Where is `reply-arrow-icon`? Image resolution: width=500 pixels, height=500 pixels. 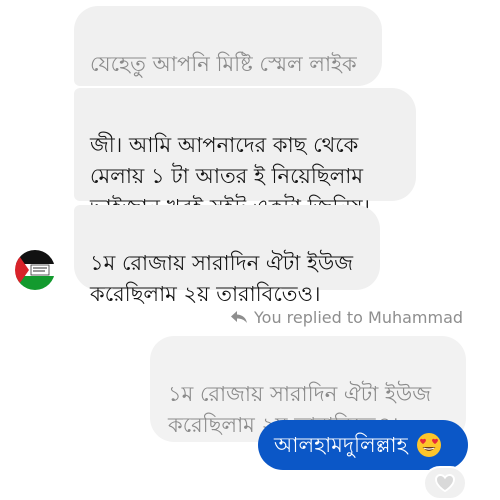
reply-arrow-icon is located at coordinates (239, 317).